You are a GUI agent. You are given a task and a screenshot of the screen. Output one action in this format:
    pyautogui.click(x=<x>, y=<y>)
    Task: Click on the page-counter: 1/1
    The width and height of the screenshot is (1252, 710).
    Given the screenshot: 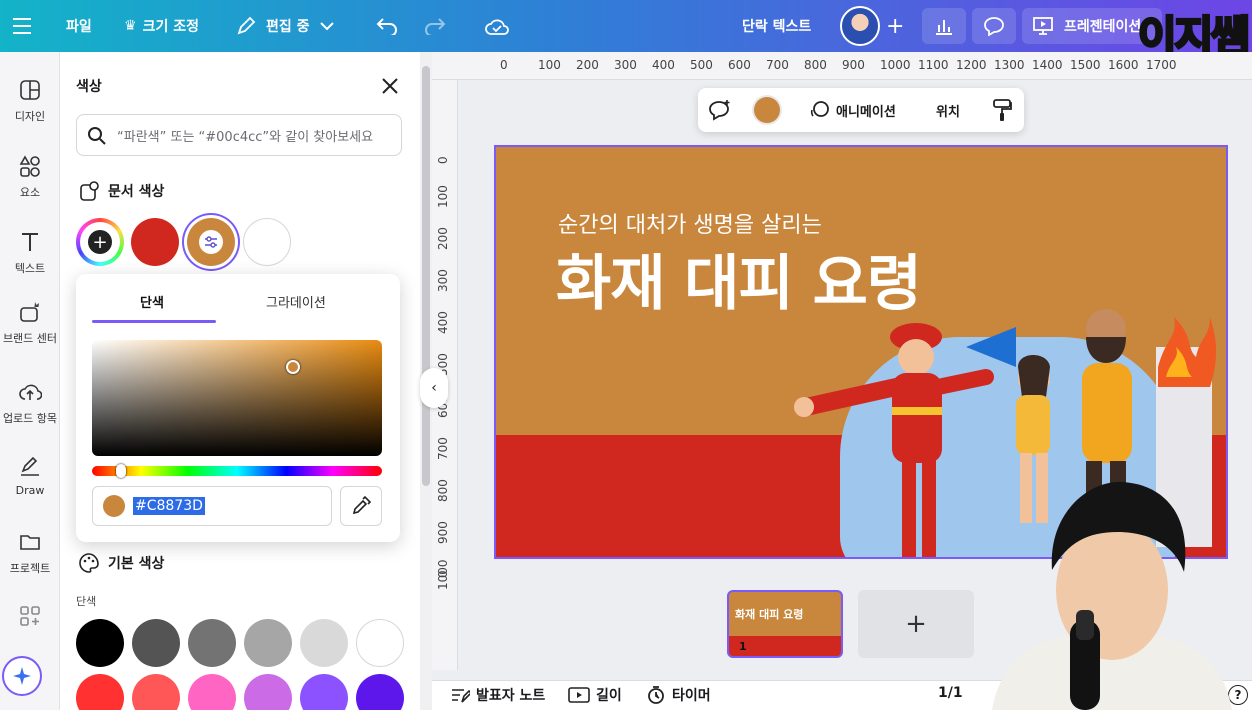 What is the action you would take?
    pyautogui.click(x=950, y=693)
    